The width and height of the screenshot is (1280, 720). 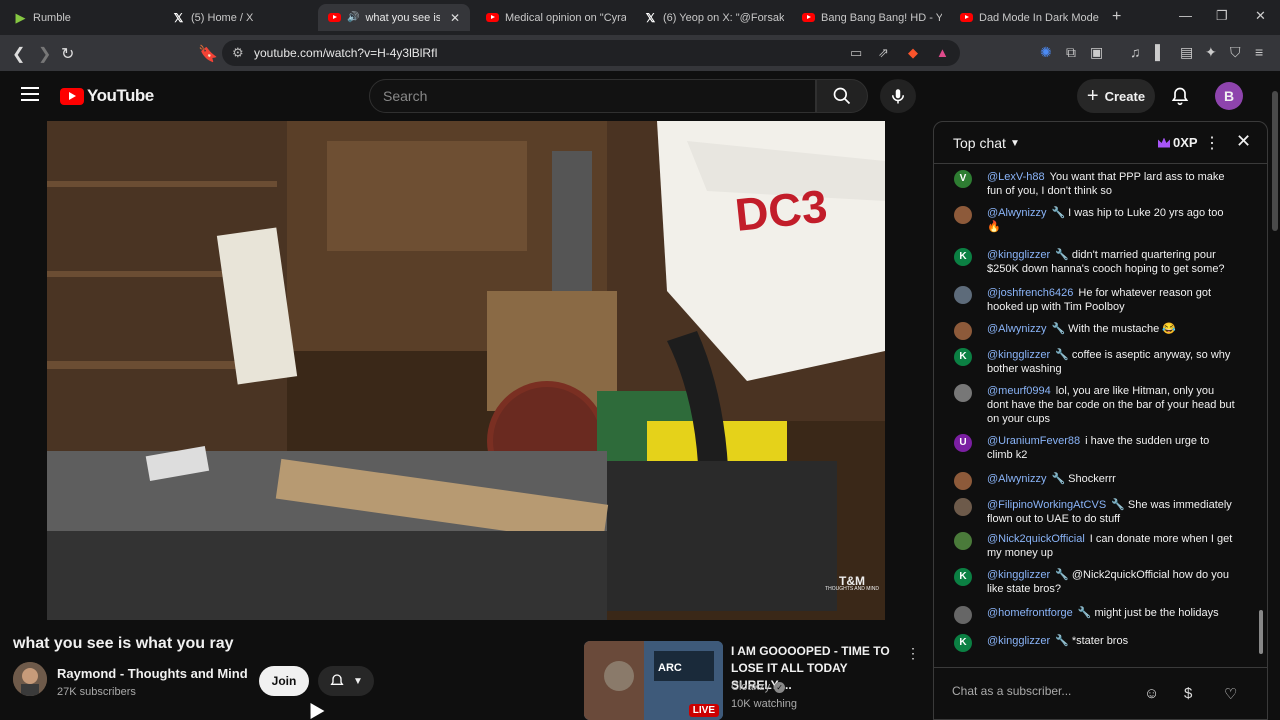 I want to click on chat-author-name: @Nick2quickOfficial, so click(x=1036, y=539).